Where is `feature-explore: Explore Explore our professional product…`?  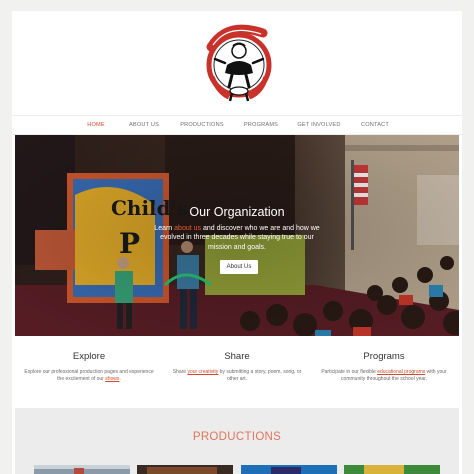
feature-explore: Explore Explore our professional product… is located at coordinates (89, 367).